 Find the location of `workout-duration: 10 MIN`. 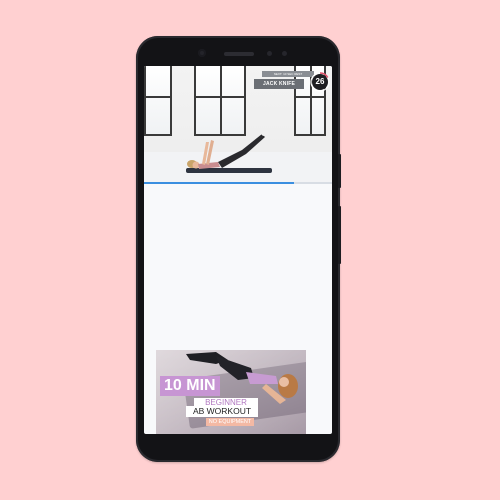

workout-duration: 10 MIN is located at coordinates (190, 386).